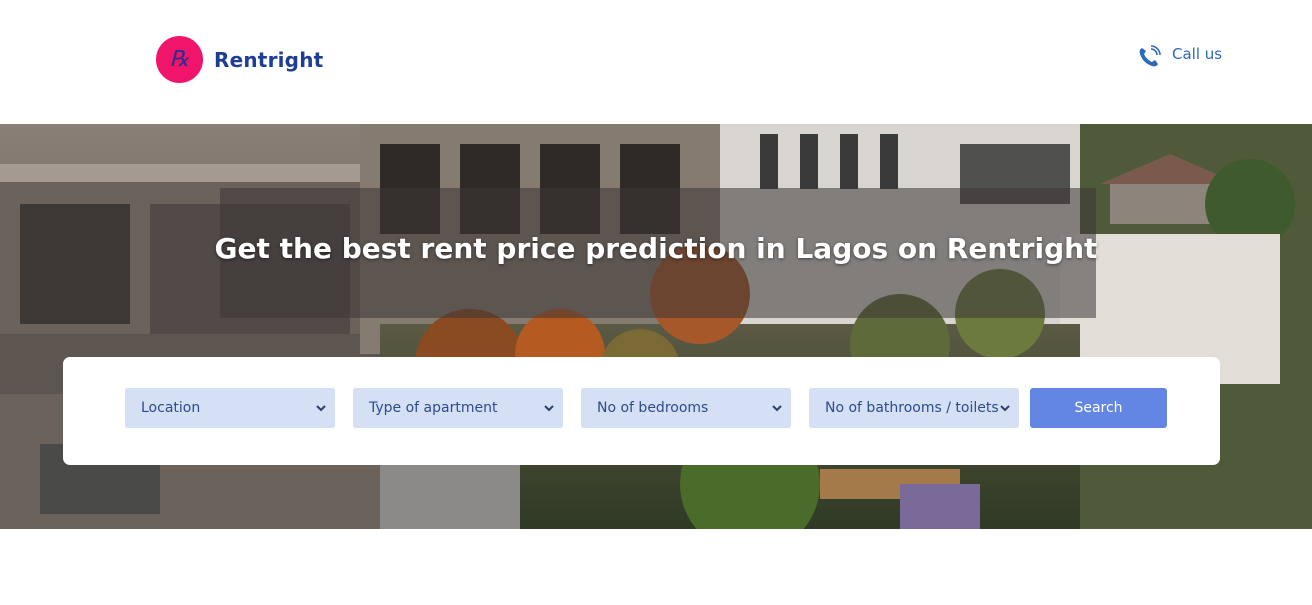 The width and height of the screenshot is (1312, 605). I want to click on bathrooms-select: No of bathrooms / toilets, so click(914, 408).